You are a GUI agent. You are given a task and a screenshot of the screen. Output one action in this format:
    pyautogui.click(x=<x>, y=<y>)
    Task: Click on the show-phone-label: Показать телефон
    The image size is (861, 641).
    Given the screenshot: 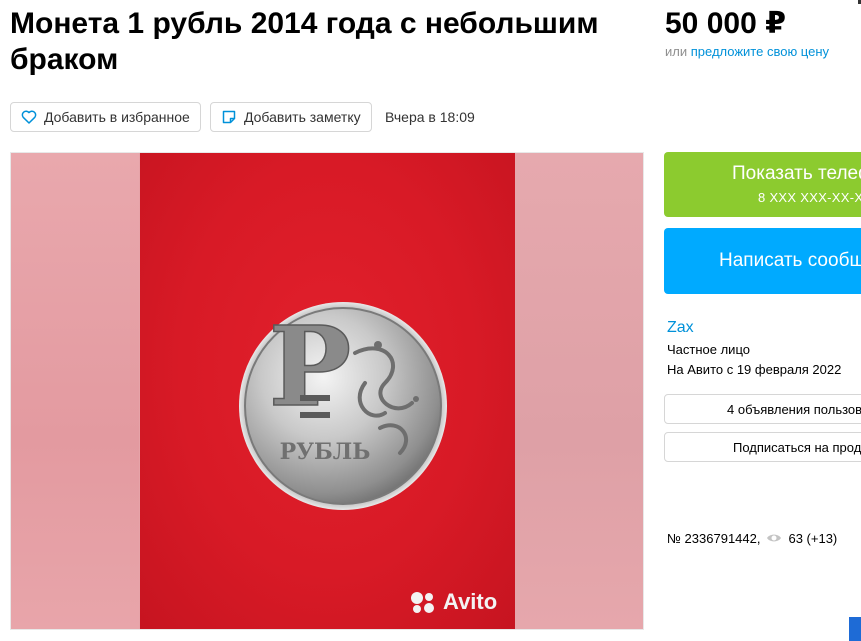 What is the action you would take?
    pyautogui.click(x=796, y=173)
    